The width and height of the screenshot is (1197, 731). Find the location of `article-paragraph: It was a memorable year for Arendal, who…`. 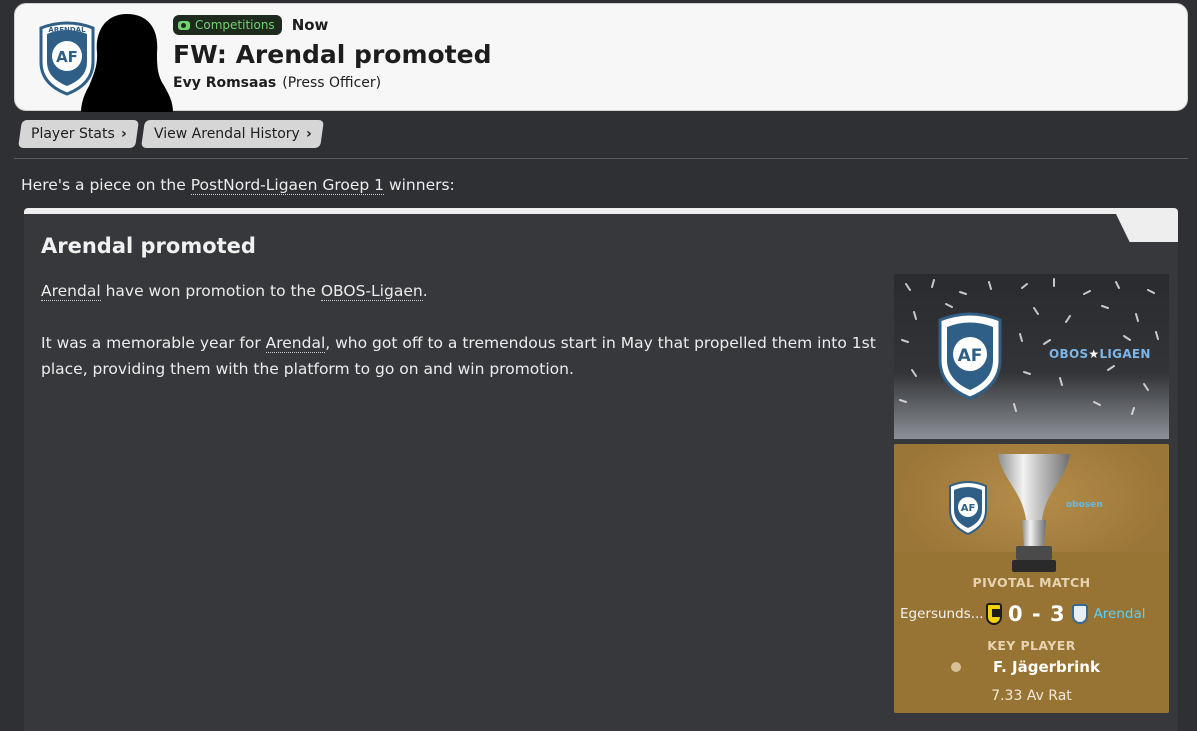

article-paragraph: It was a memorable year for Arendal, who… is located at coordinates (466, 356).